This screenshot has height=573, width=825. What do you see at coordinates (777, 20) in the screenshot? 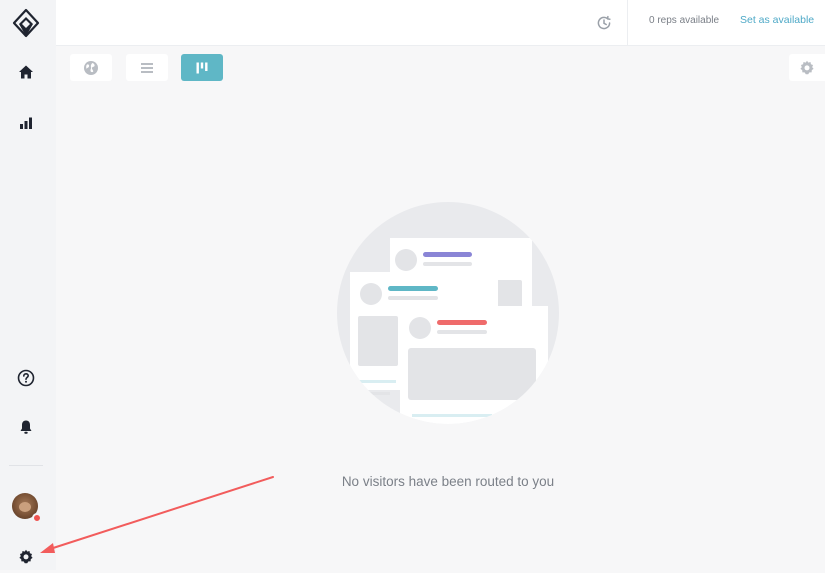
I see `set-as-available-link: Set as available` at bounding box center [777, 20].